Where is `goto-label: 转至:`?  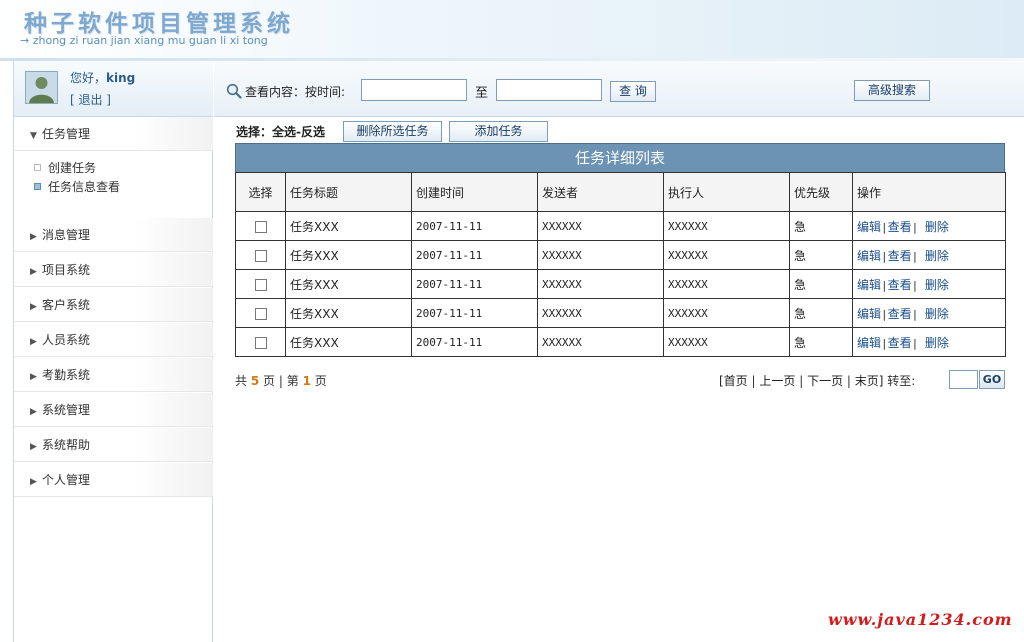
goto-label: 转至: is located at coordinates (901, 381).